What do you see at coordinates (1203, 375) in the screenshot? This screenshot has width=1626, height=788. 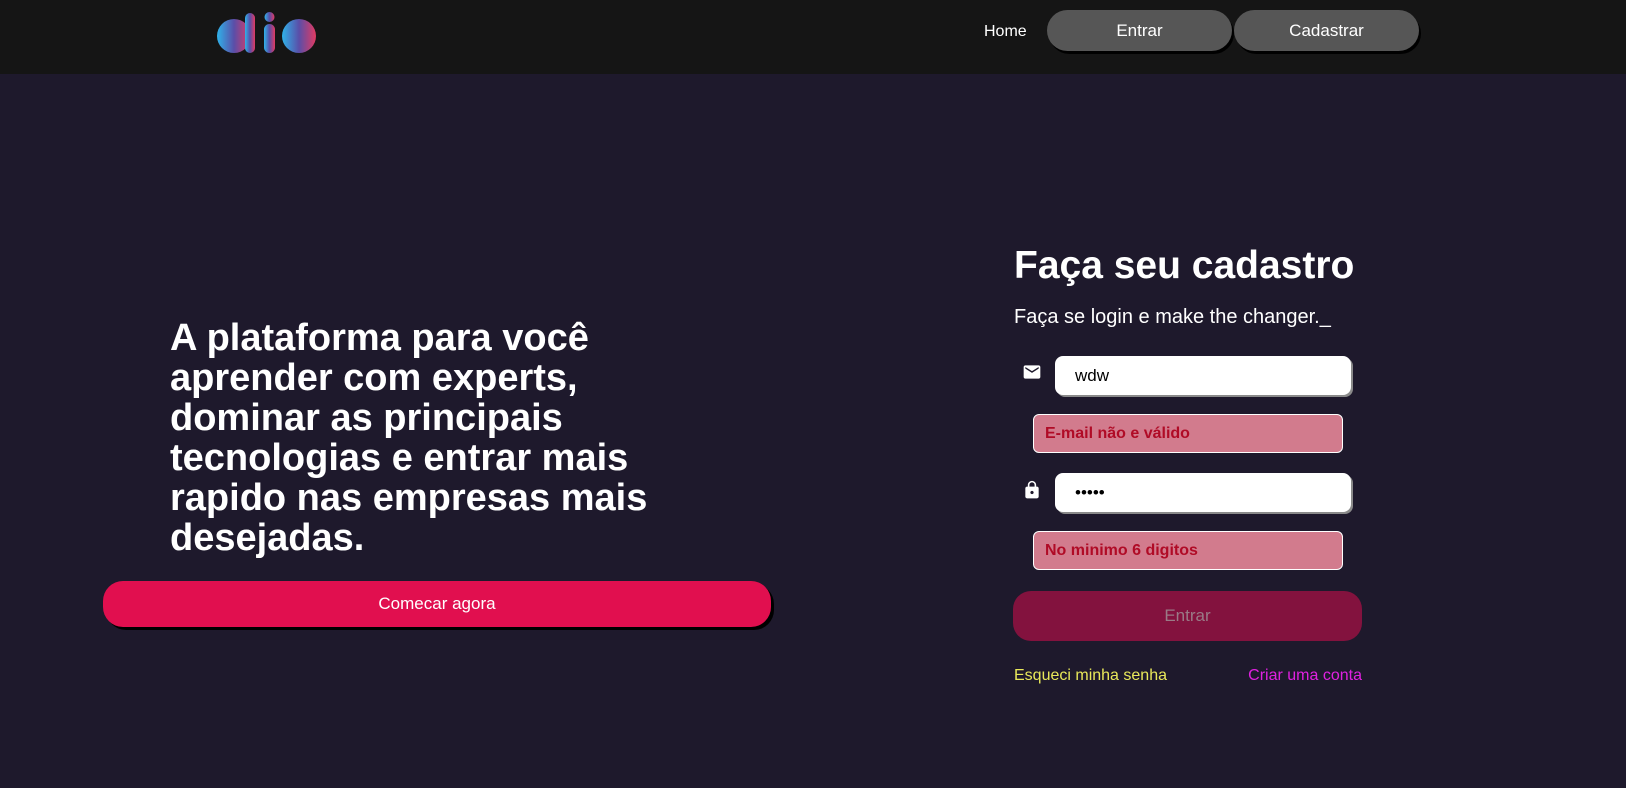 I see `email-input` at bounding box center [1203, 375].